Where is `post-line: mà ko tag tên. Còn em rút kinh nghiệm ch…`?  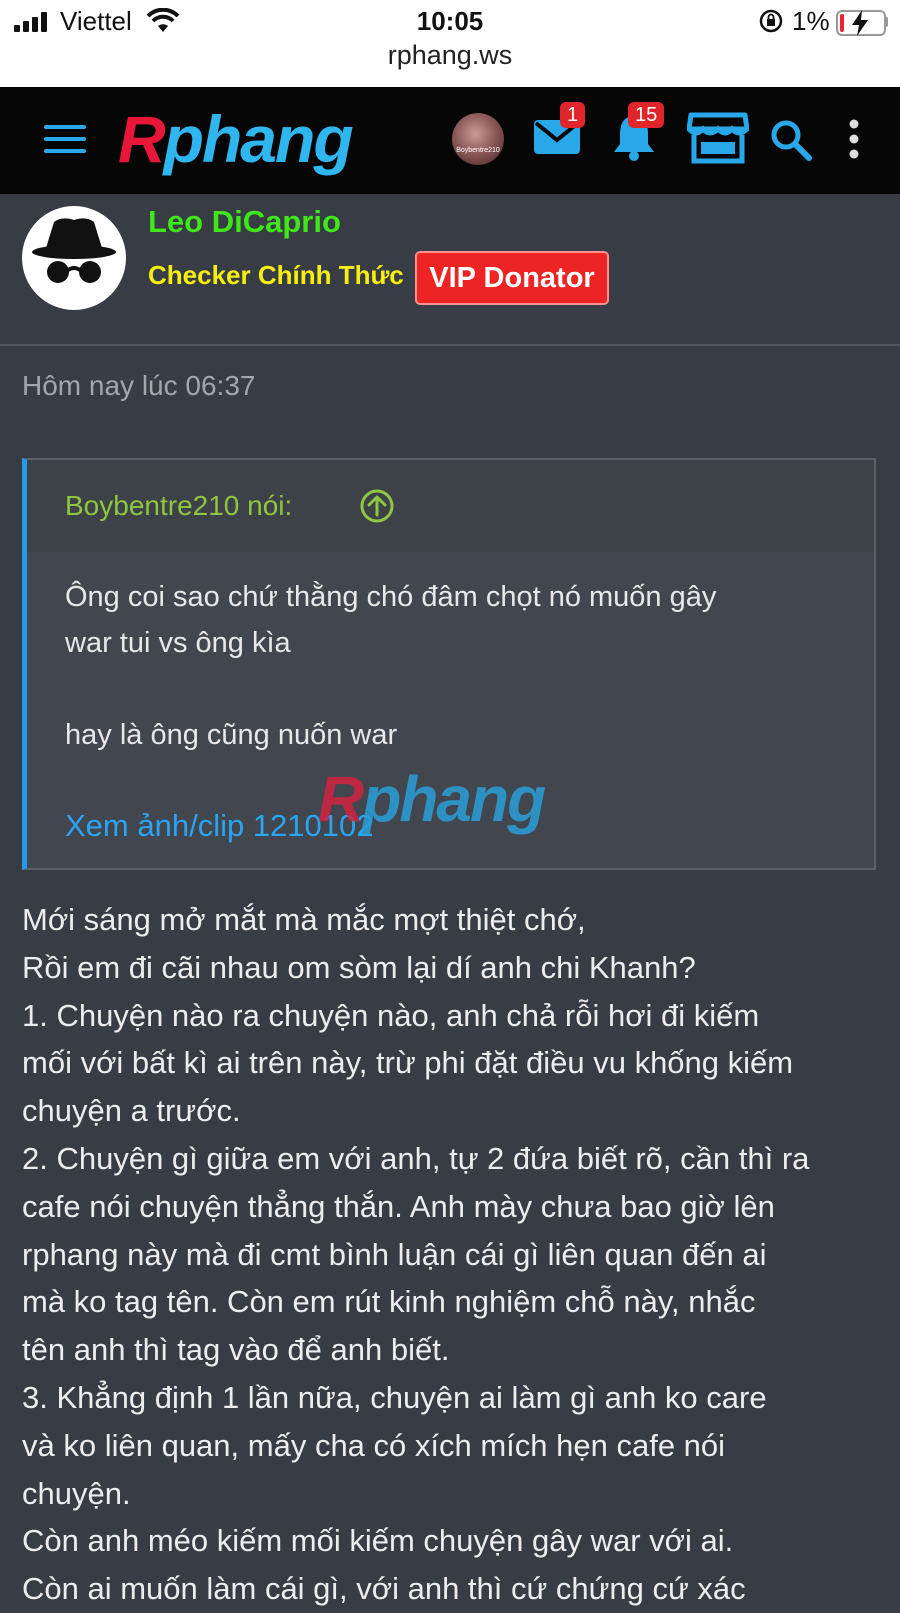 post-line: mà ko tag tên. Còn em rút kinh nghiệm ch… is located at coordinates (389, 1302).